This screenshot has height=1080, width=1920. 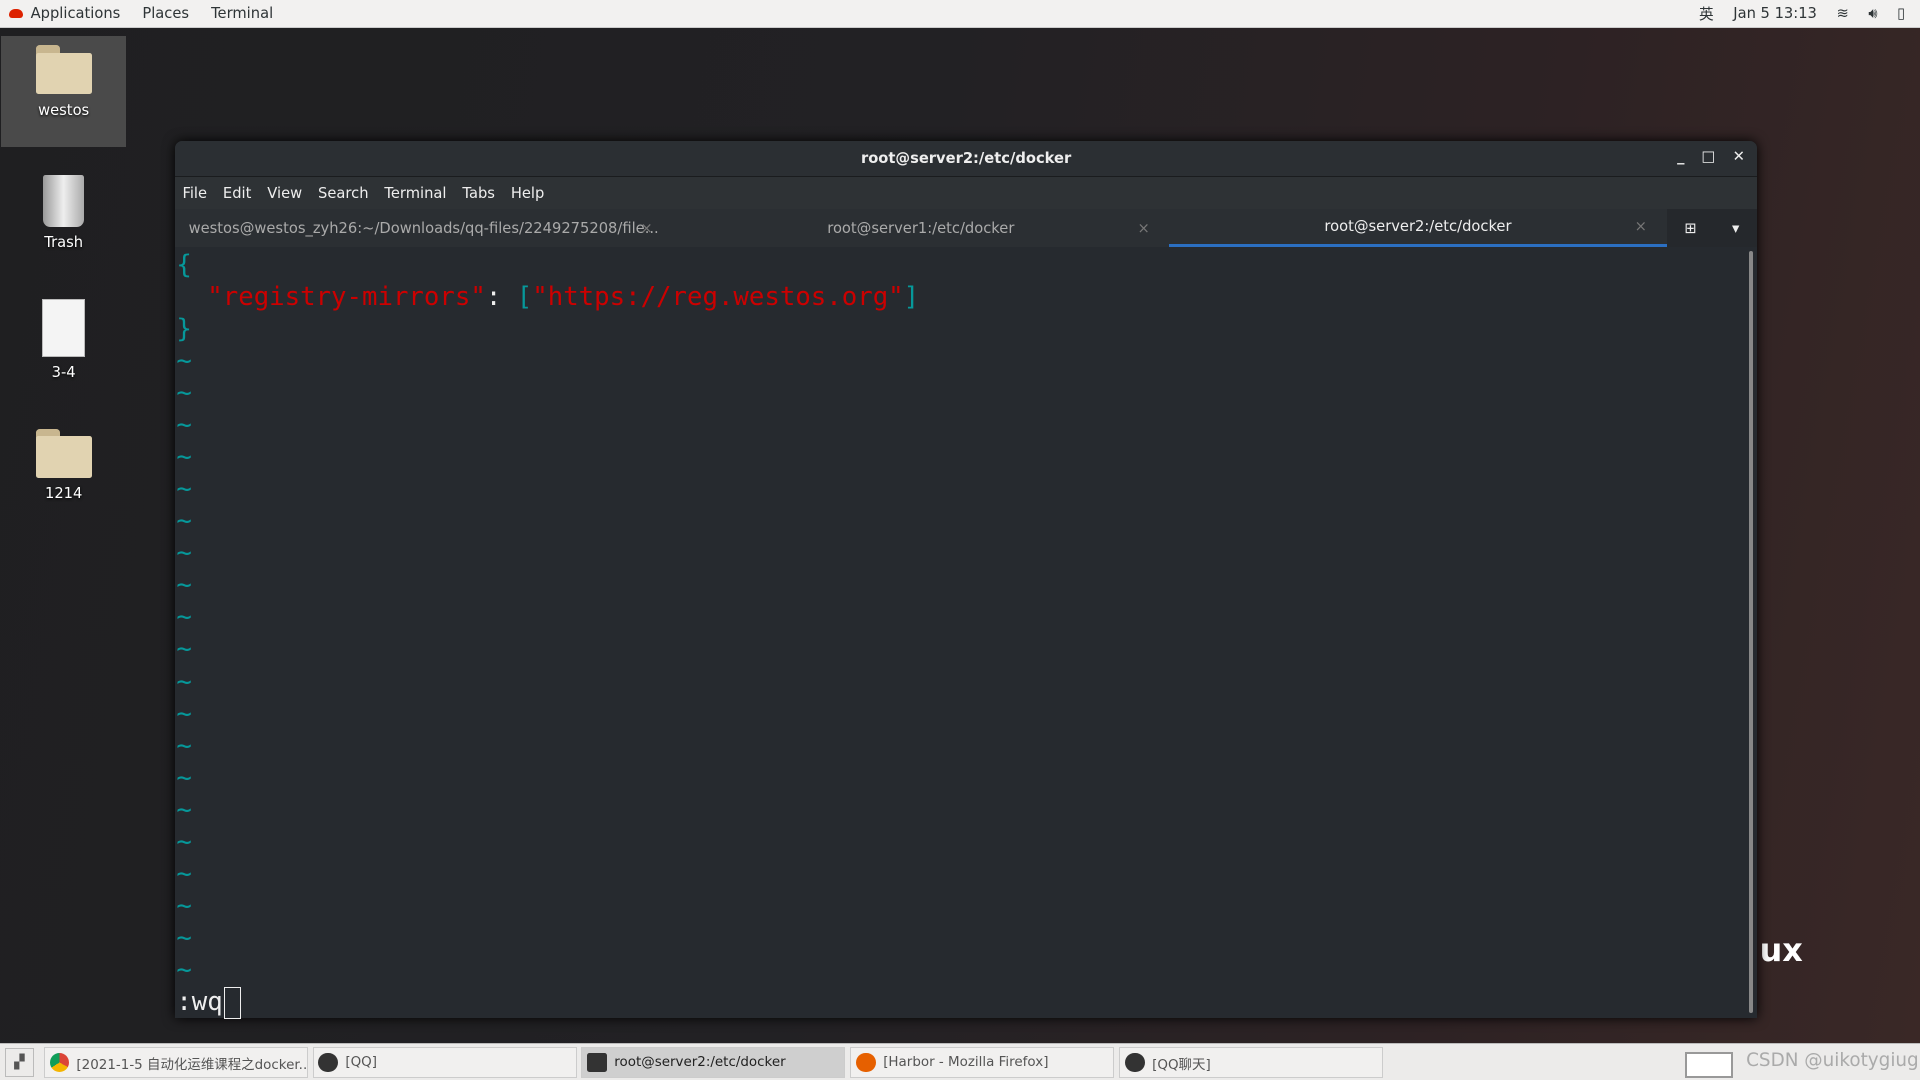 I want to click on desktop-icon-trash: Trash, so click(x=63, y=208).